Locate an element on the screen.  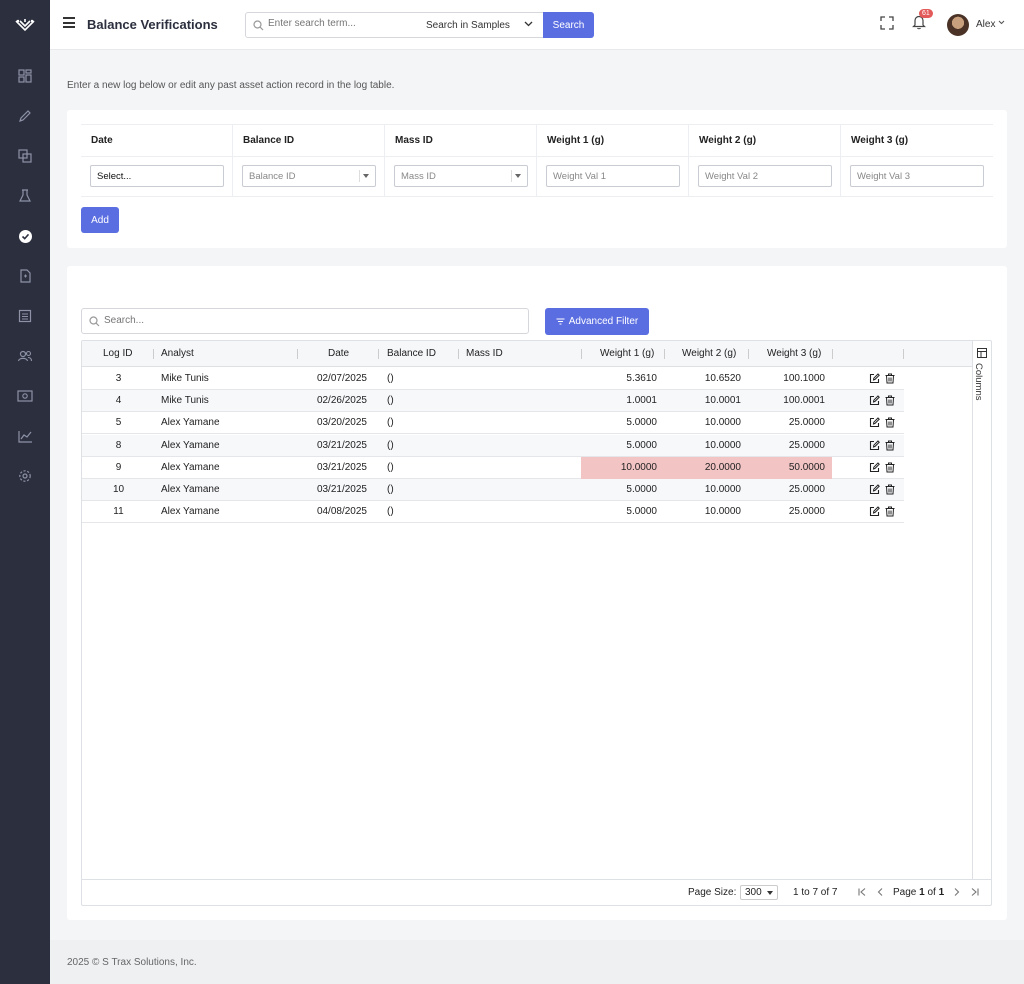
cell-weight-1: 5.3610 is located at coordinates (641, 378).